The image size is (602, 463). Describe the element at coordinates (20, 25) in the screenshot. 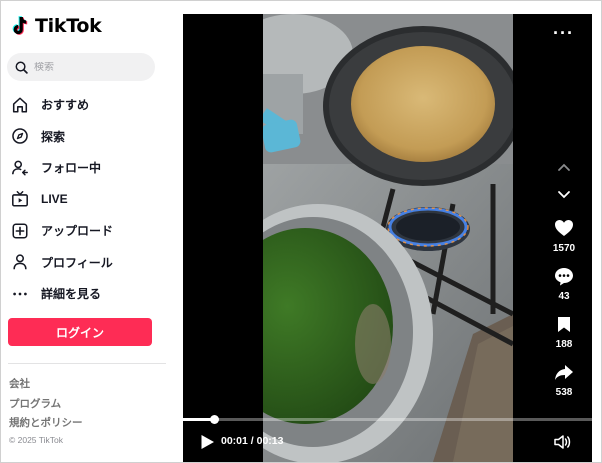

I see `tiktok-logo-icon` at that location.